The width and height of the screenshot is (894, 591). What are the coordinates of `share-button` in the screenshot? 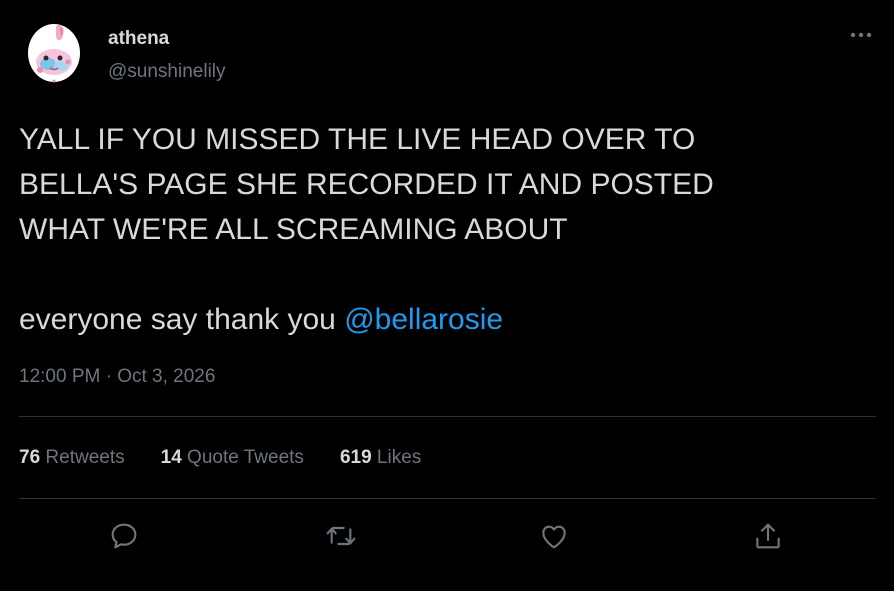 It's located at (768, 536).